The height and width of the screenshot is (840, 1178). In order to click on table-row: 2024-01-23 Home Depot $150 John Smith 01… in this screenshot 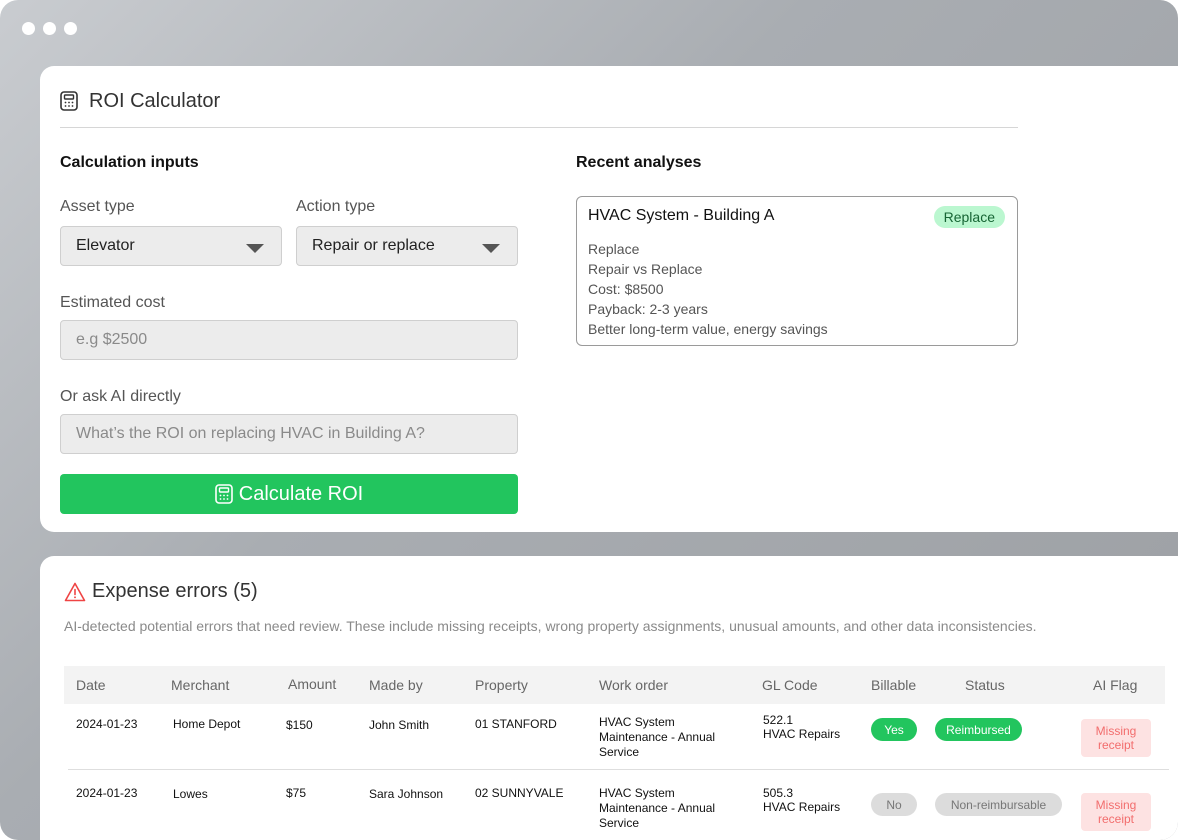, I will do `click(618, 736)`.